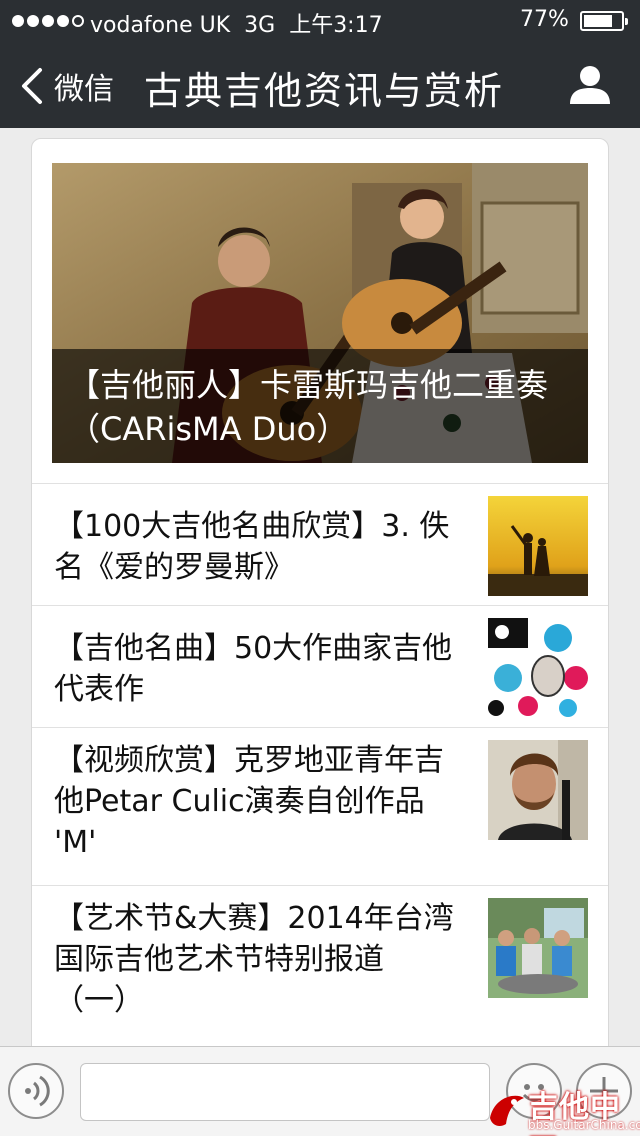  Describe the element at coordinates (538, 668) in the screenshot. I see `composers-collage-thumbnail` at that location.